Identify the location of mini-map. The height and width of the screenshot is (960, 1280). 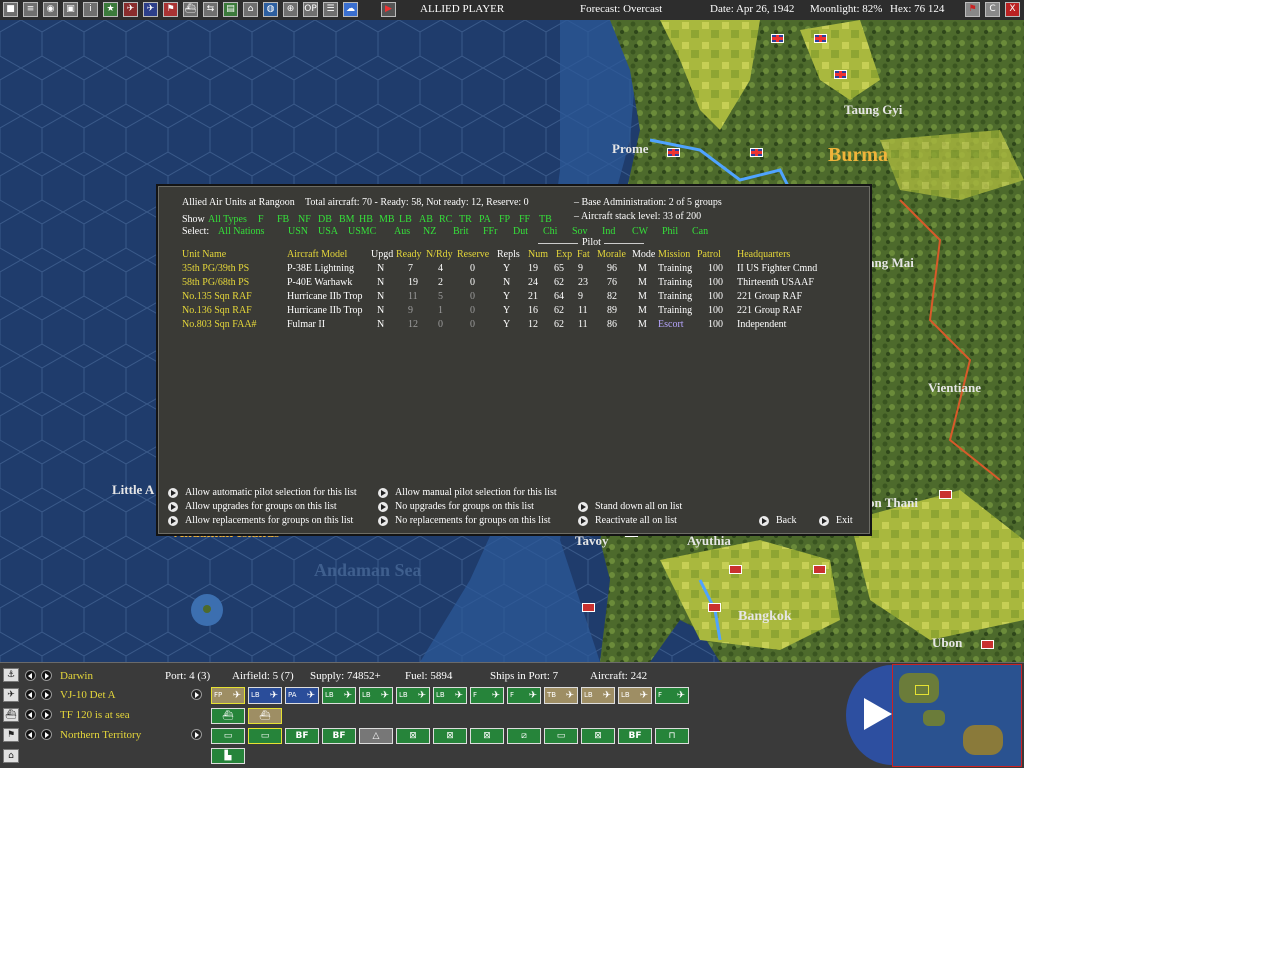
(957, 715).